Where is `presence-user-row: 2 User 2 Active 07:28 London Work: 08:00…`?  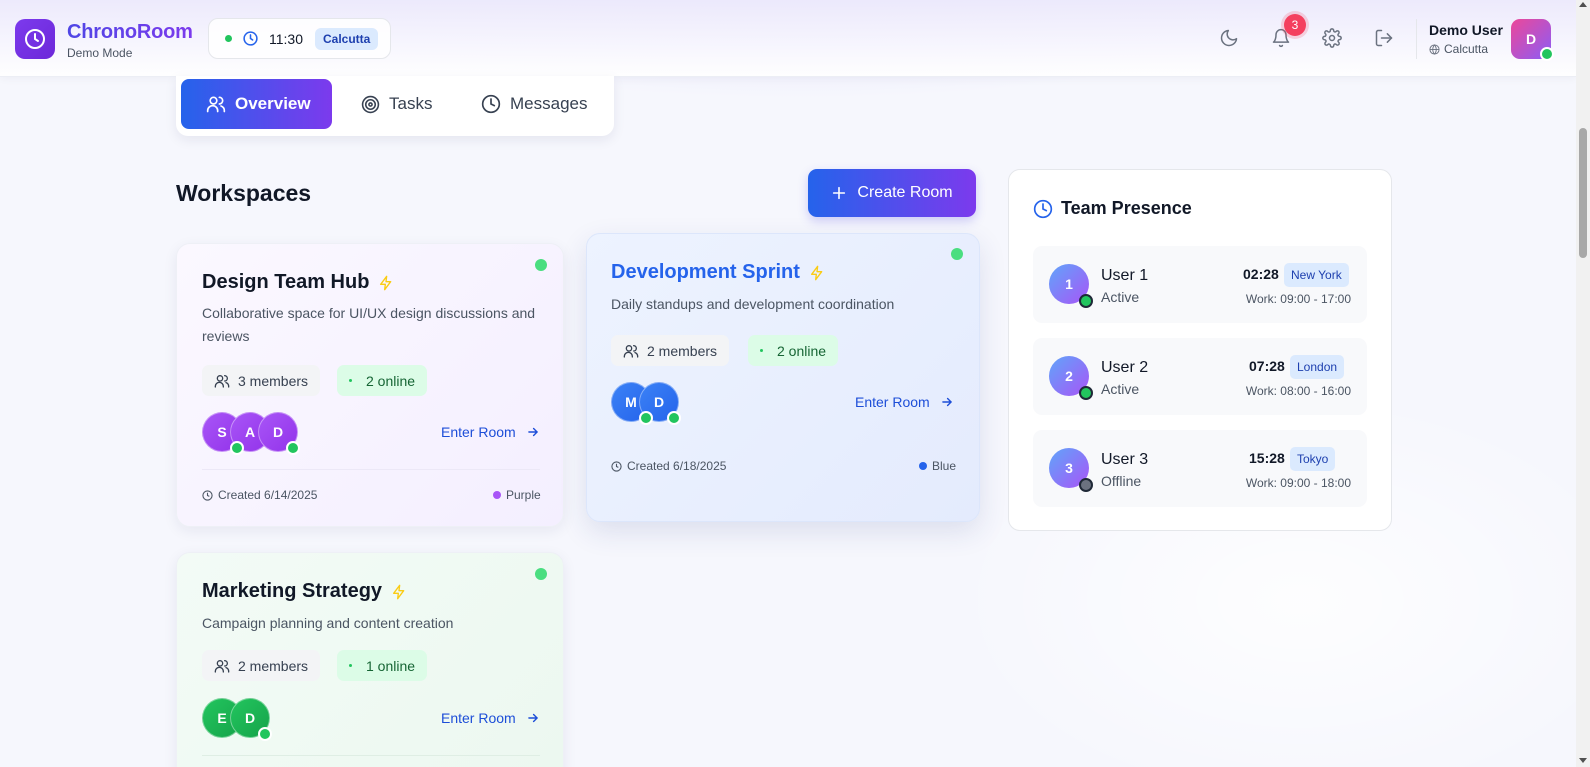 presence-user-row: 2 User 2 Active 07:28 London Work: 08:00… is located at coordinates (1200, 376).